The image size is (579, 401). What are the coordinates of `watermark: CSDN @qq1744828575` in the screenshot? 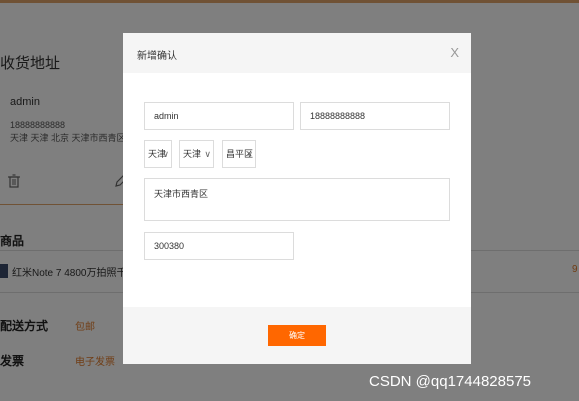 It's located at (450, 381).